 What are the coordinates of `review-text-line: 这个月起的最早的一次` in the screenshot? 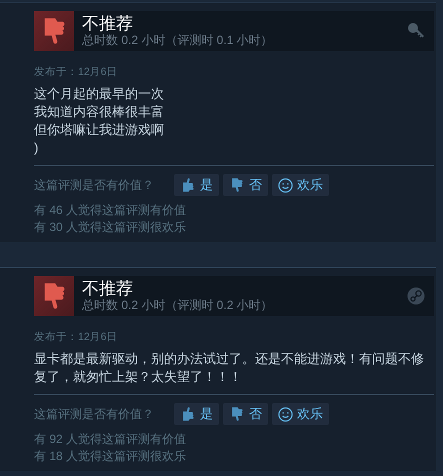 It's located at (99, 94).